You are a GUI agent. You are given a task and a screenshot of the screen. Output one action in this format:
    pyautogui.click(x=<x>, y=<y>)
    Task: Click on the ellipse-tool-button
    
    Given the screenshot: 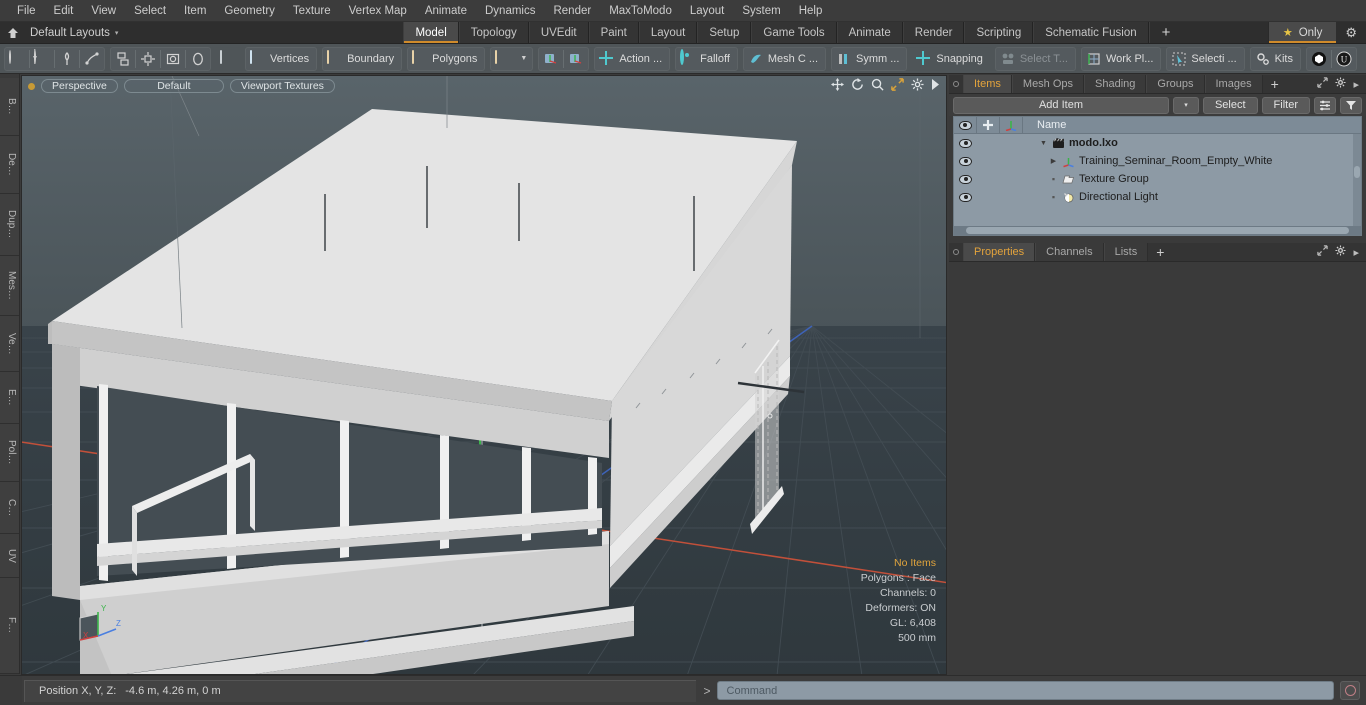 What is the action you would take?
    pyautogui.click(x=198, y=59)
    